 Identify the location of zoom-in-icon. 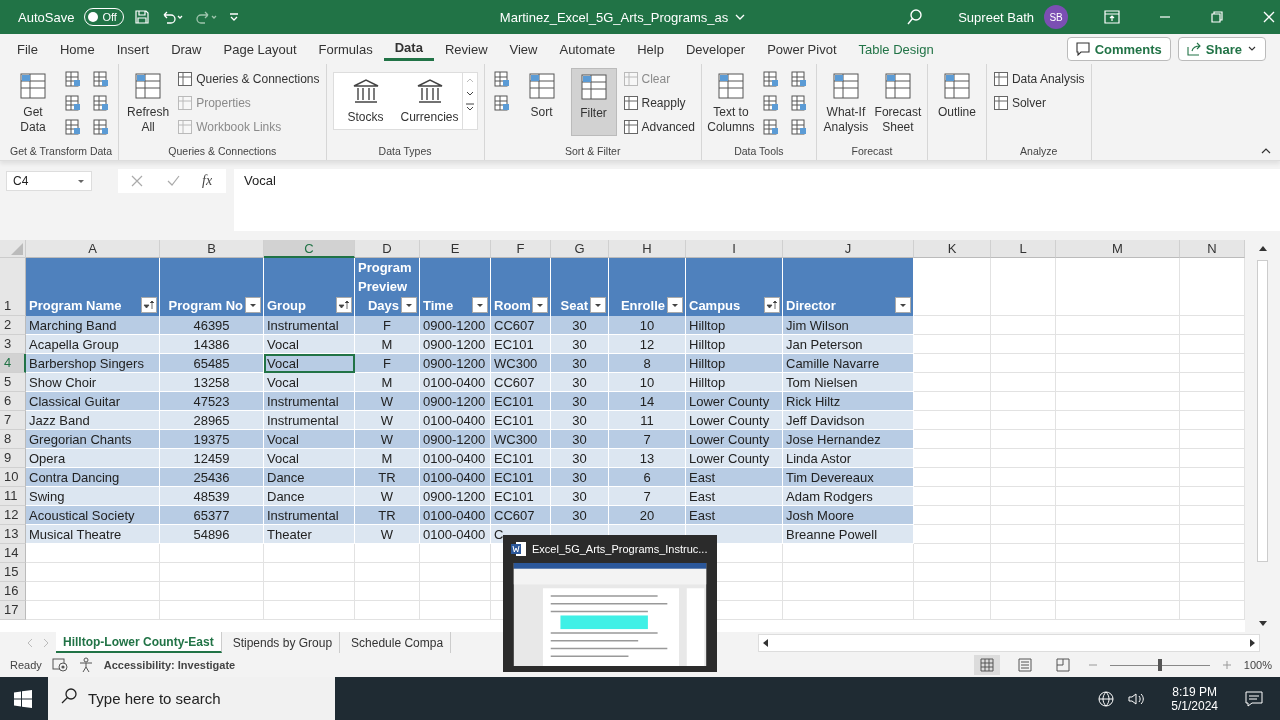
(1226, 665).